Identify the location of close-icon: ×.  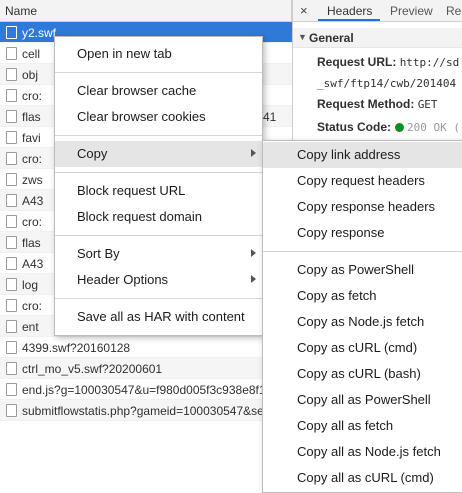
(304, 10).